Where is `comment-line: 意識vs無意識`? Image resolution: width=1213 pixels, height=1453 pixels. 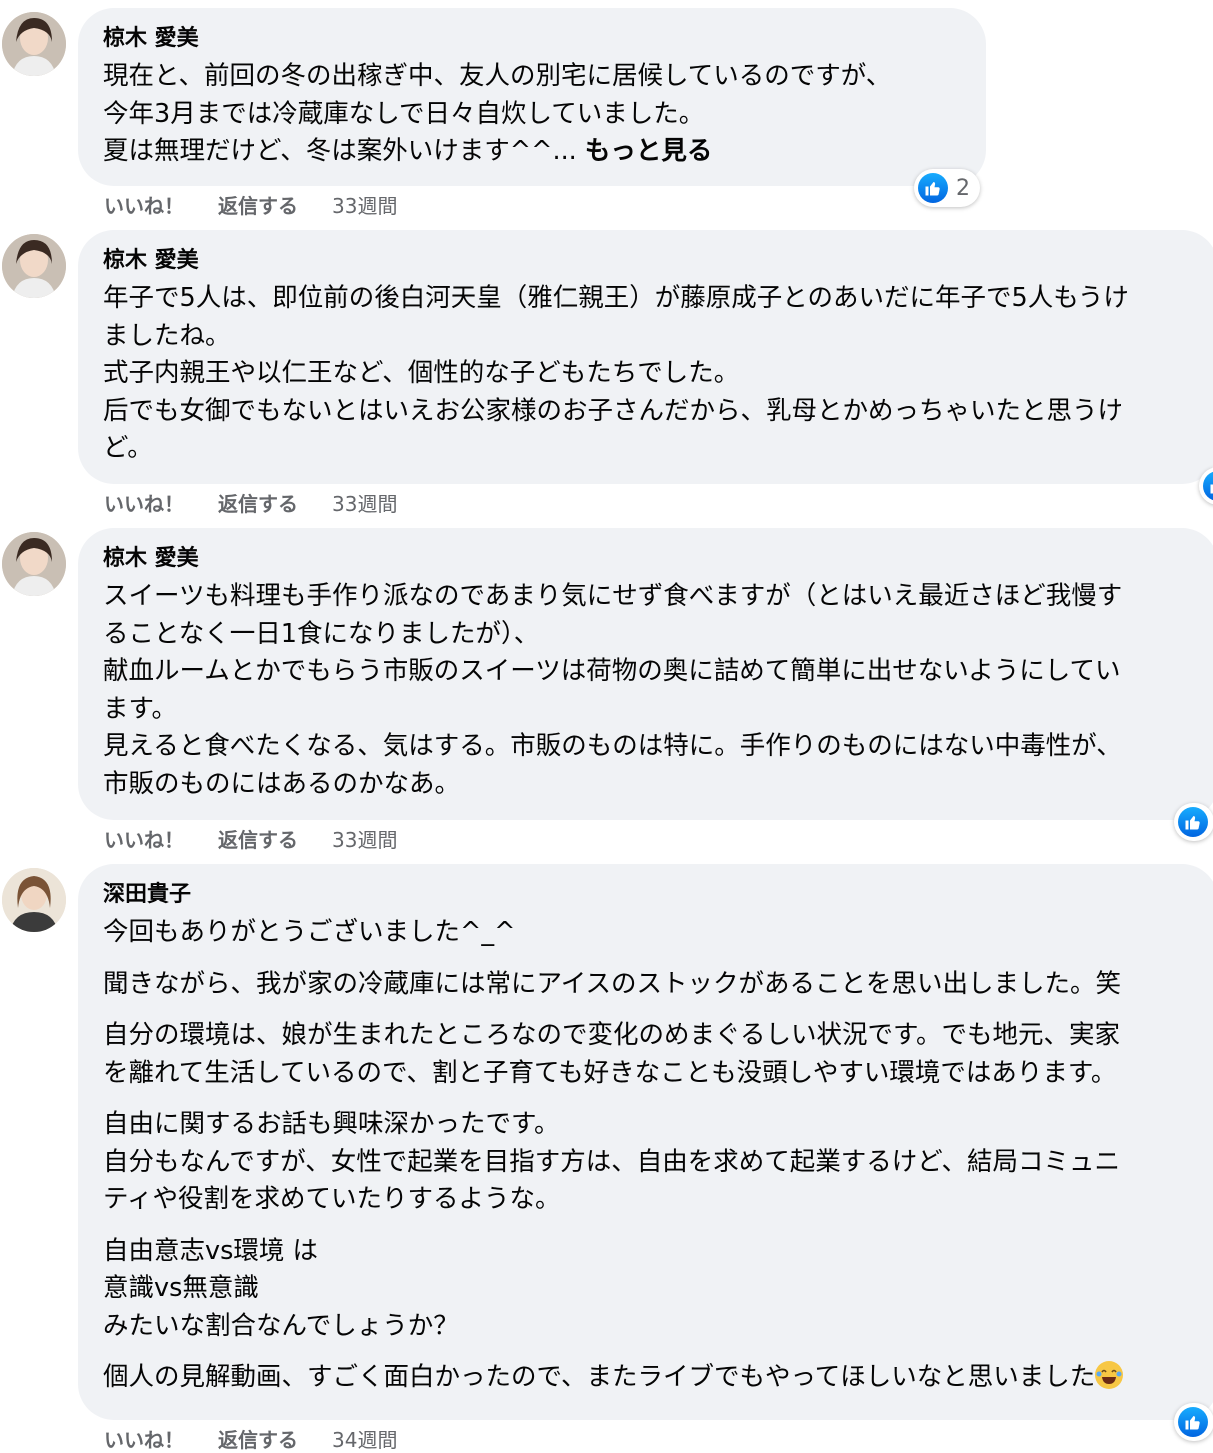
comment-line: 意識vs無意識 is located at coordinates (181, 1288).